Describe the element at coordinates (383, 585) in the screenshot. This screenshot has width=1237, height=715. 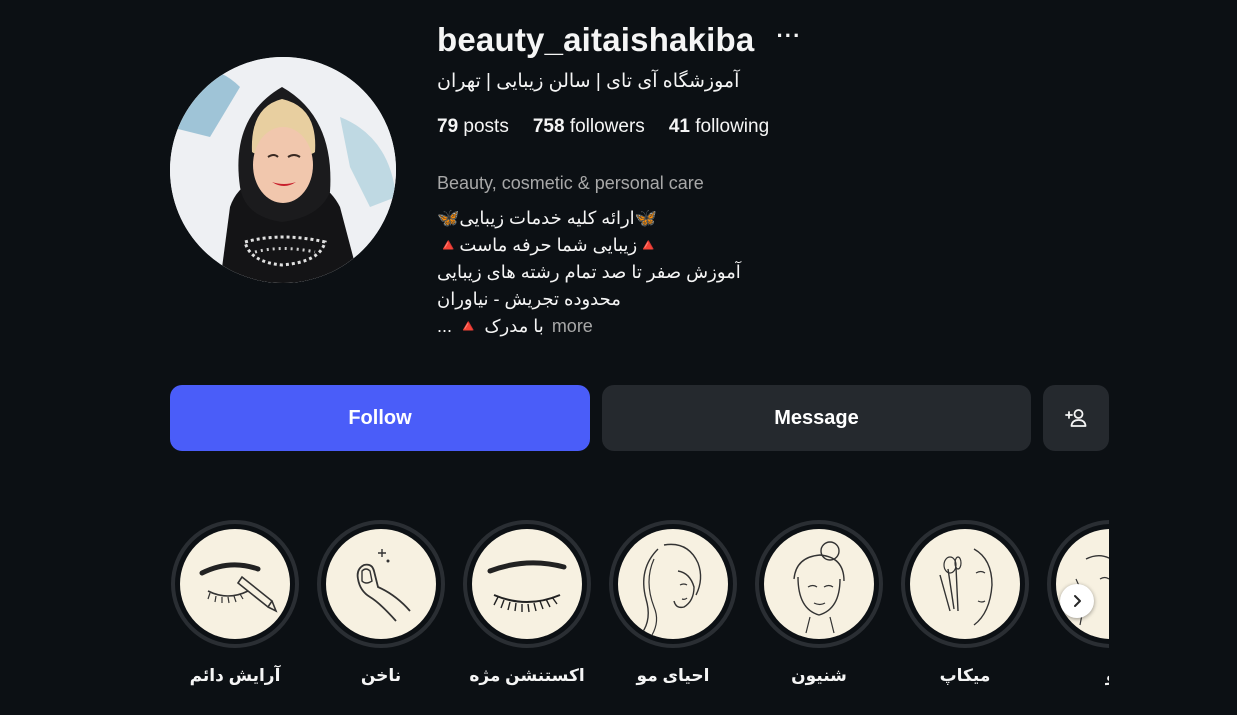
I see `nail-icon` at that location.